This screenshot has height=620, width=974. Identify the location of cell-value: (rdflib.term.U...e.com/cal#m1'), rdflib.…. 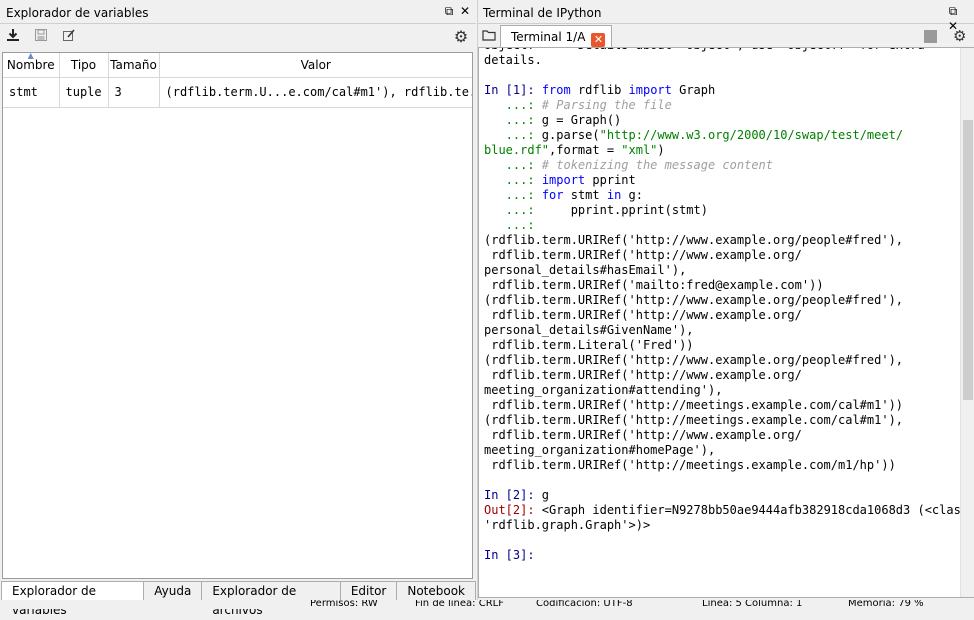
(315, 92).